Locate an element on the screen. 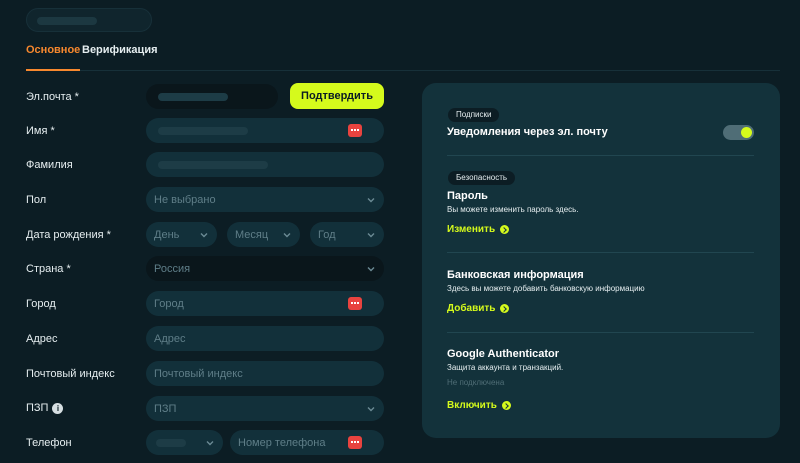 This screenshot has width=800, height=463. address-label: Адрес is located at coordinates (42, 339).